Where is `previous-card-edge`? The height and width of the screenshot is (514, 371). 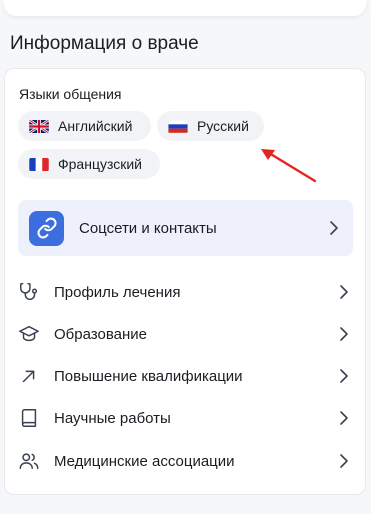 previous-card-edge is located at coordinates (185, 8).